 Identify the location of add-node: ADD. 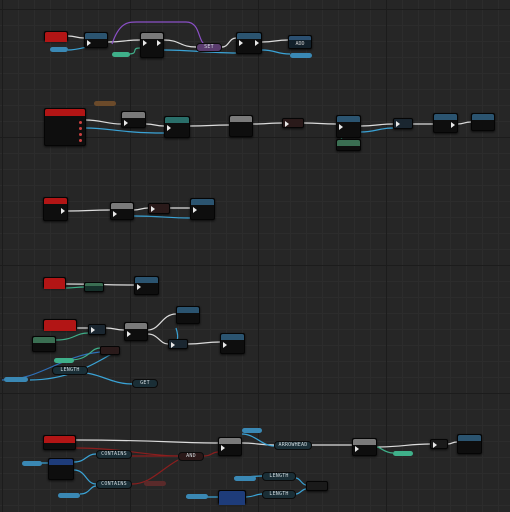
(300, 42).